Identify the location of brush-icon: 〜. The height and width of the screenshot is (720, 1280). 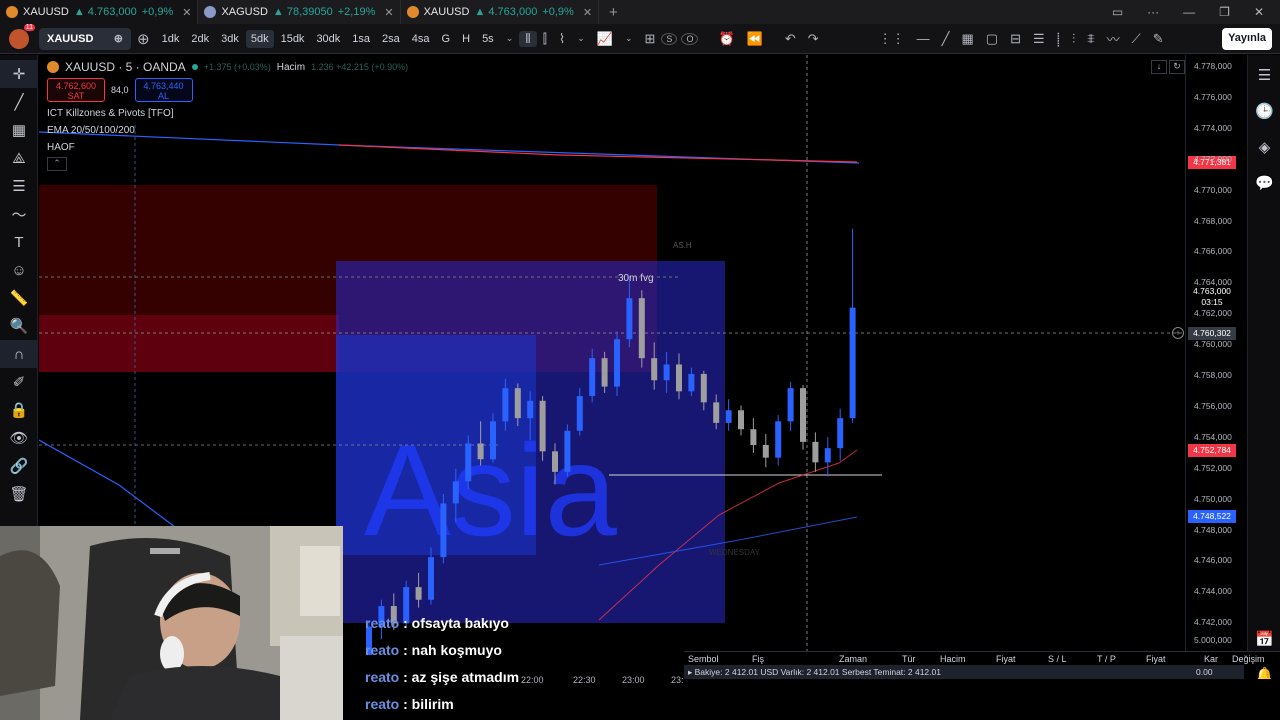
(19, 214).